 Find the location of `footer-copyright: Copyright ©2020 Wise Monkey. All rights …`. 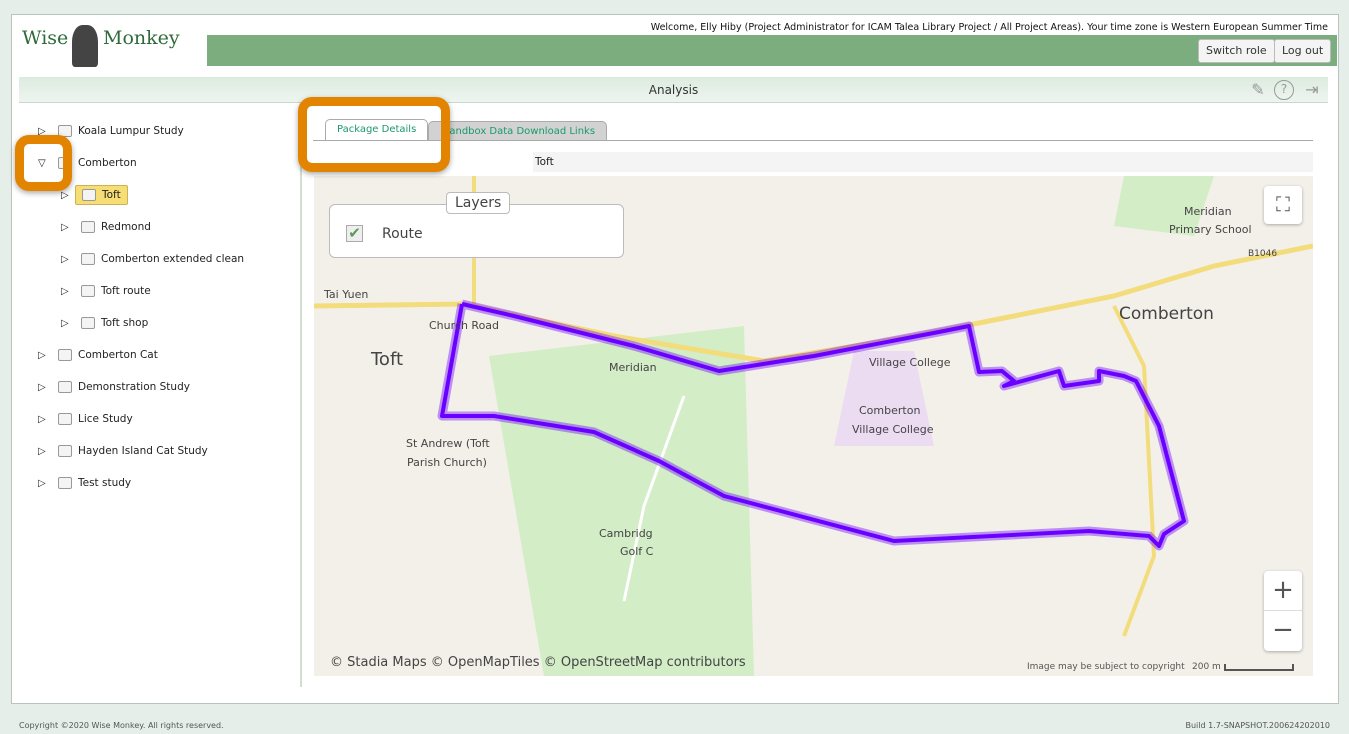

footer-copyright: Copyright ©2020 Wise Monkey. All rights … is located at coordinates (121, 725).